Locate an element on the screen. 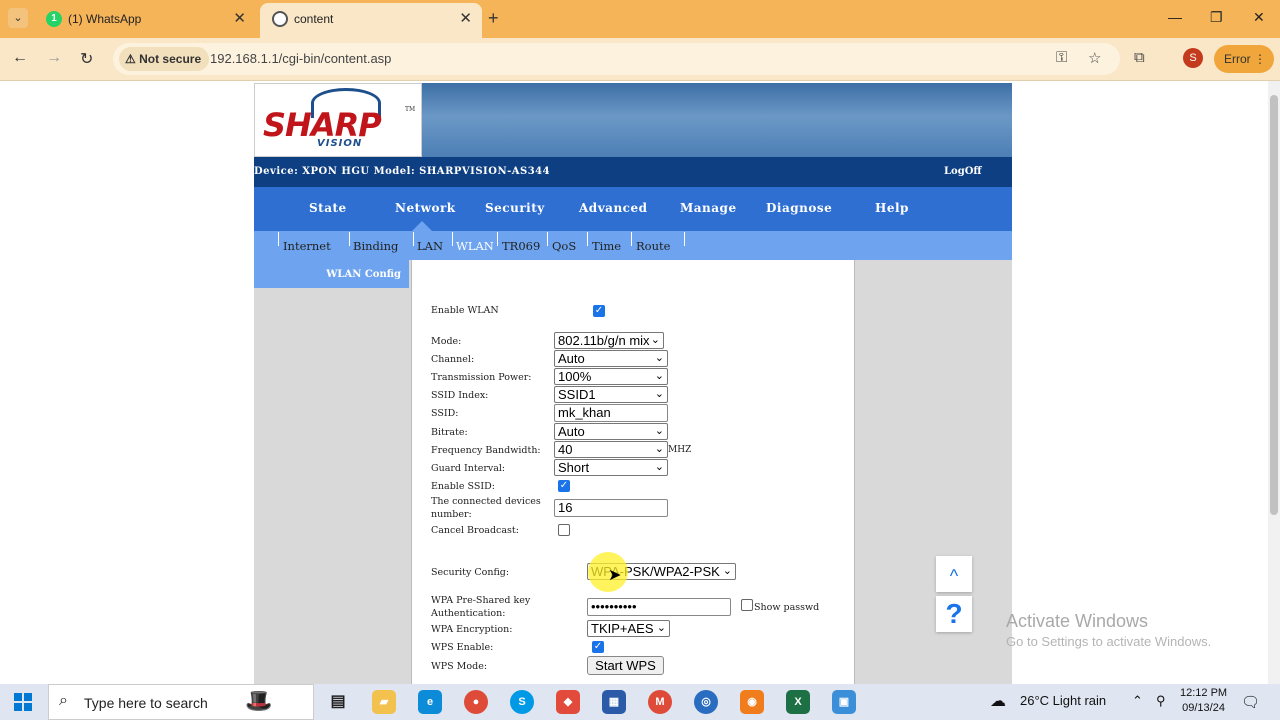  bitrate-select: Auto ⌄ is located at coordinates (611, 431).